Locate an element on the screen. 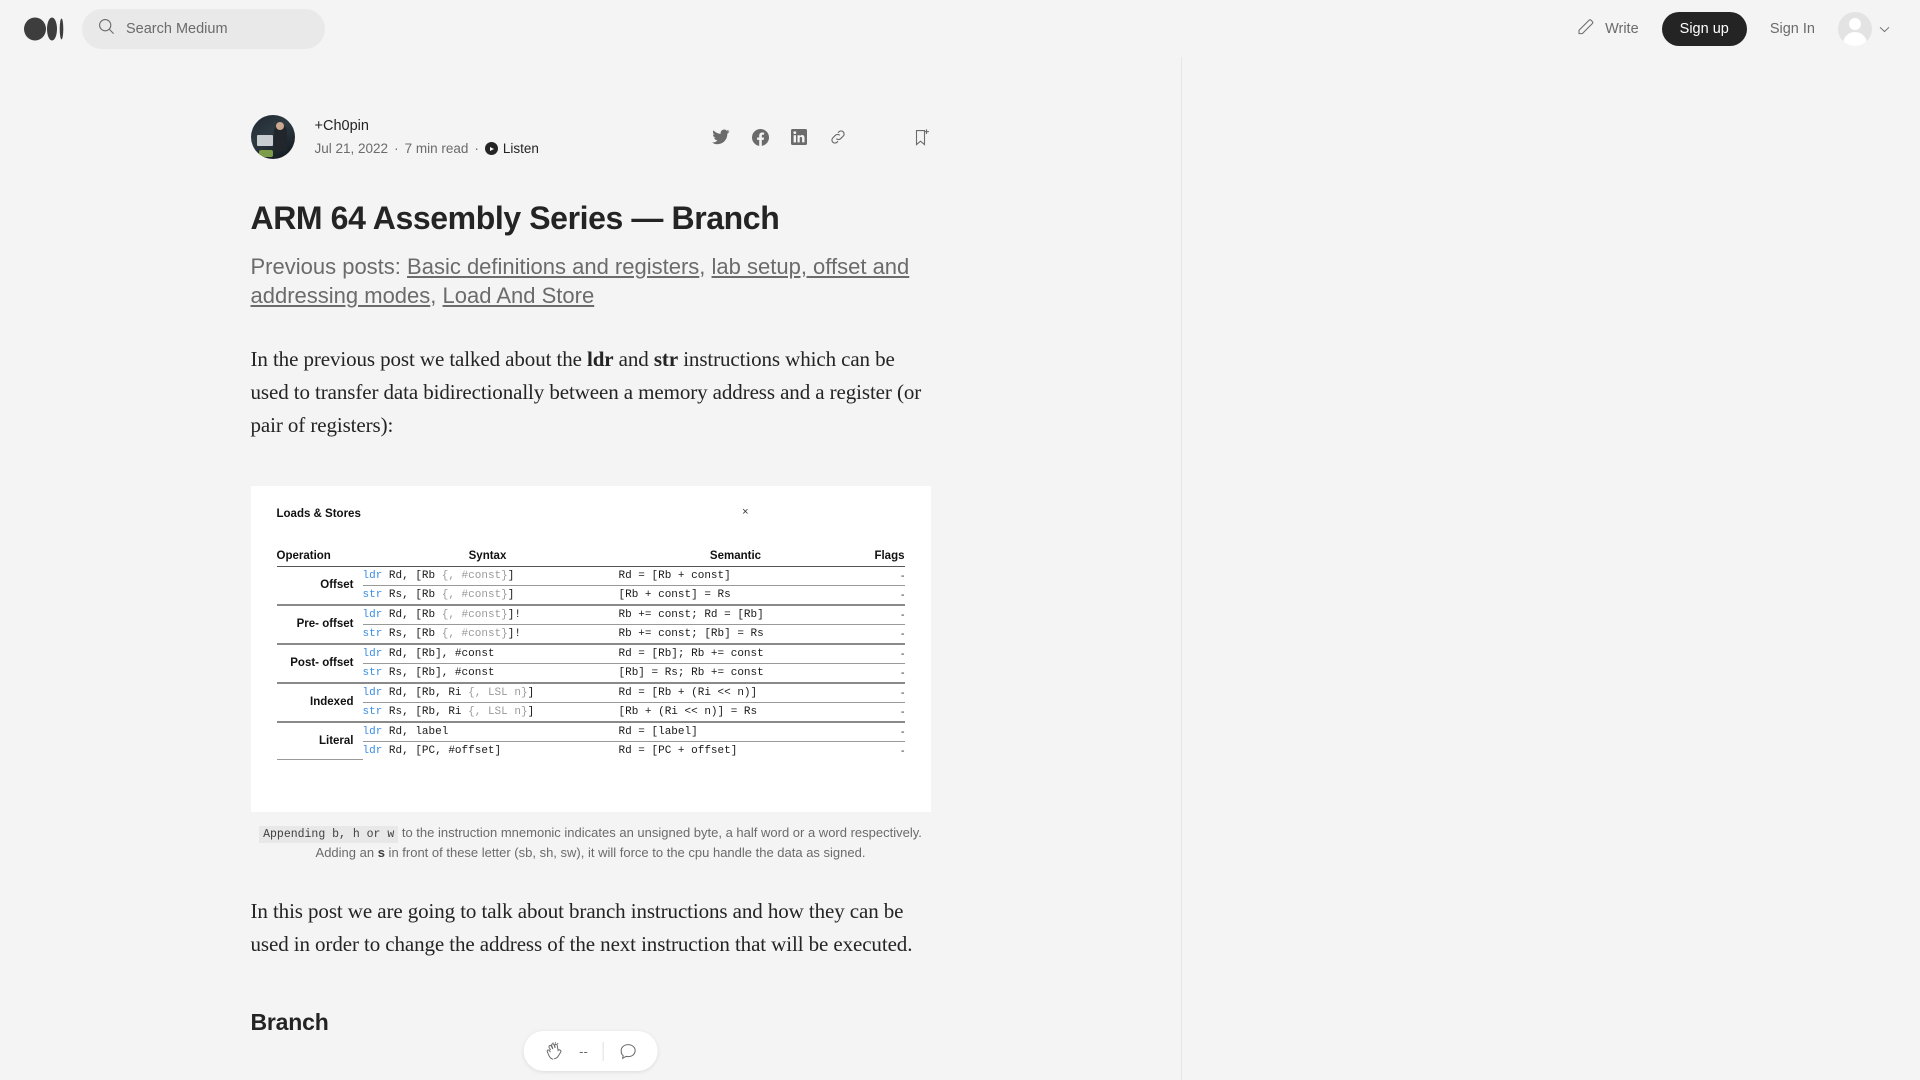 This screenshot has height=1080, width=1920. operation-cell: Post- offset is located at coordinates (319, 663).